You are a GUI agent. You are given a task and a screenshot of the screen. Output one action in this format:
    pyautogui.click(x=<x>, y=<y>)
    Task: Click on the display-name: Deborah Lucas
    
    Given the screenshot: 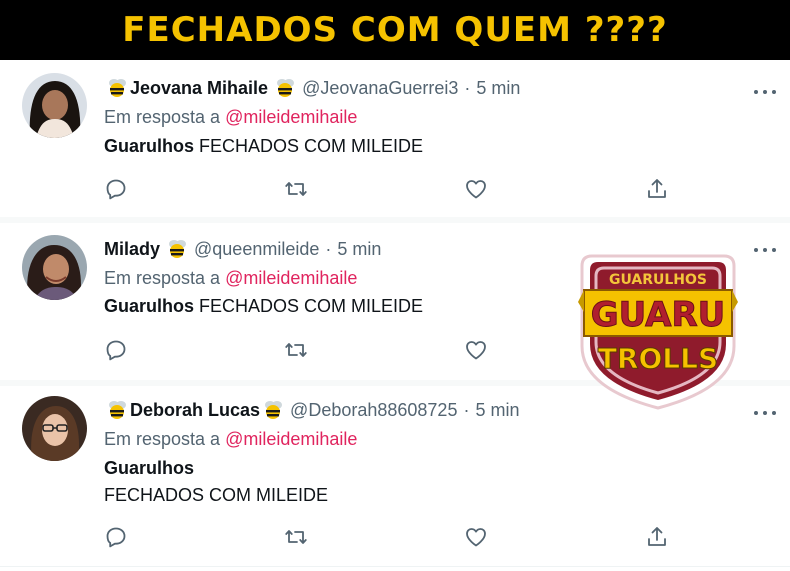 What is the action you would take?
    pyautogui.click(x=195, y=410)
    